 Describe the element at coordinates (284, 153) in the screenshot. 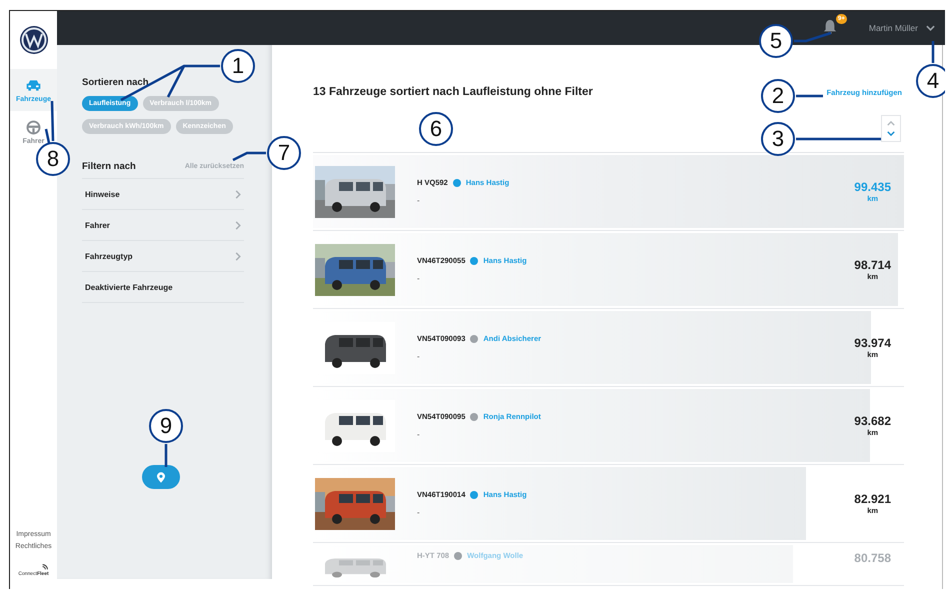

I see `callout-marker: 7` at that location.